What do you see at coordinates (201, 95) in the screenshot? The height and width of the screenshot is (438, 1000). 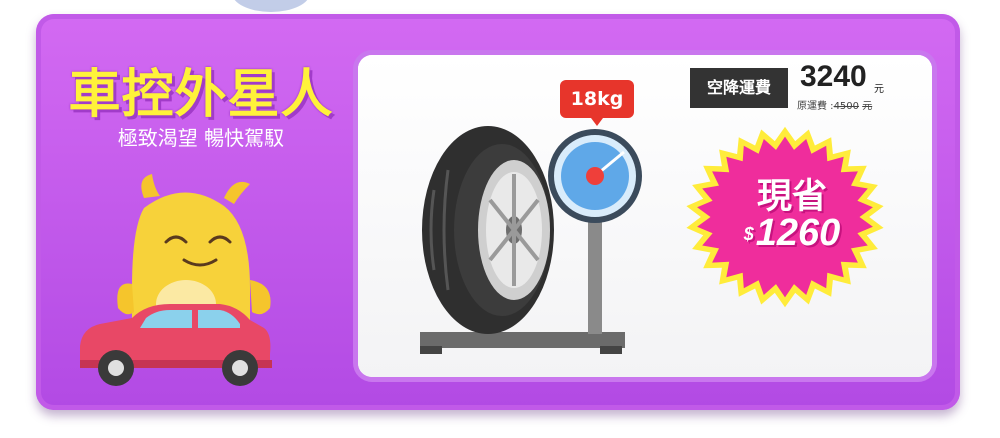 I see `brand-title: 車控外星人` at bounding box center [201, 95].